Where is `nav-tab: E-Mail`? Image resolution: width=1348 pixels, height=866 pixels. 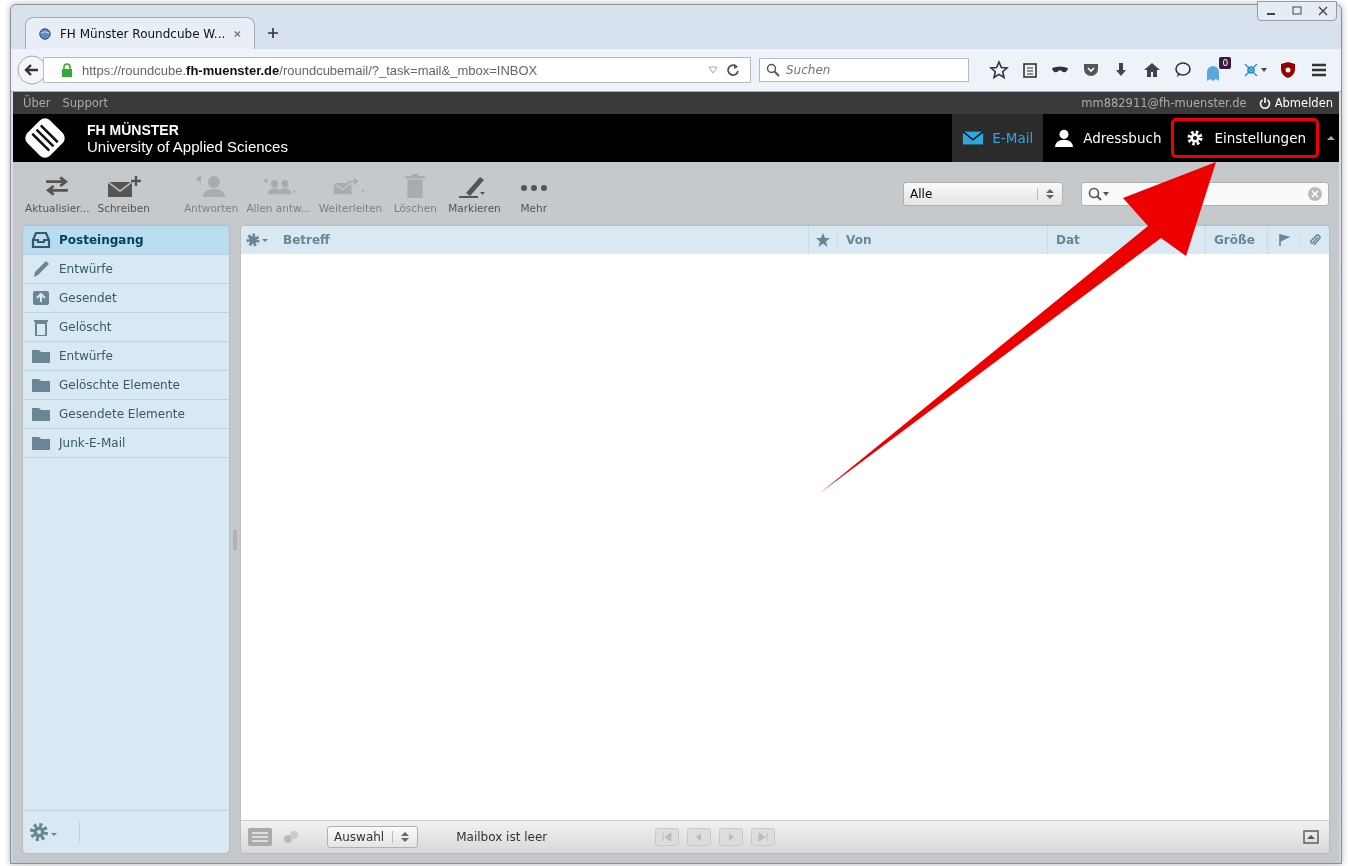 nav-tab: E-Mail is located at coordinates (998, 138).